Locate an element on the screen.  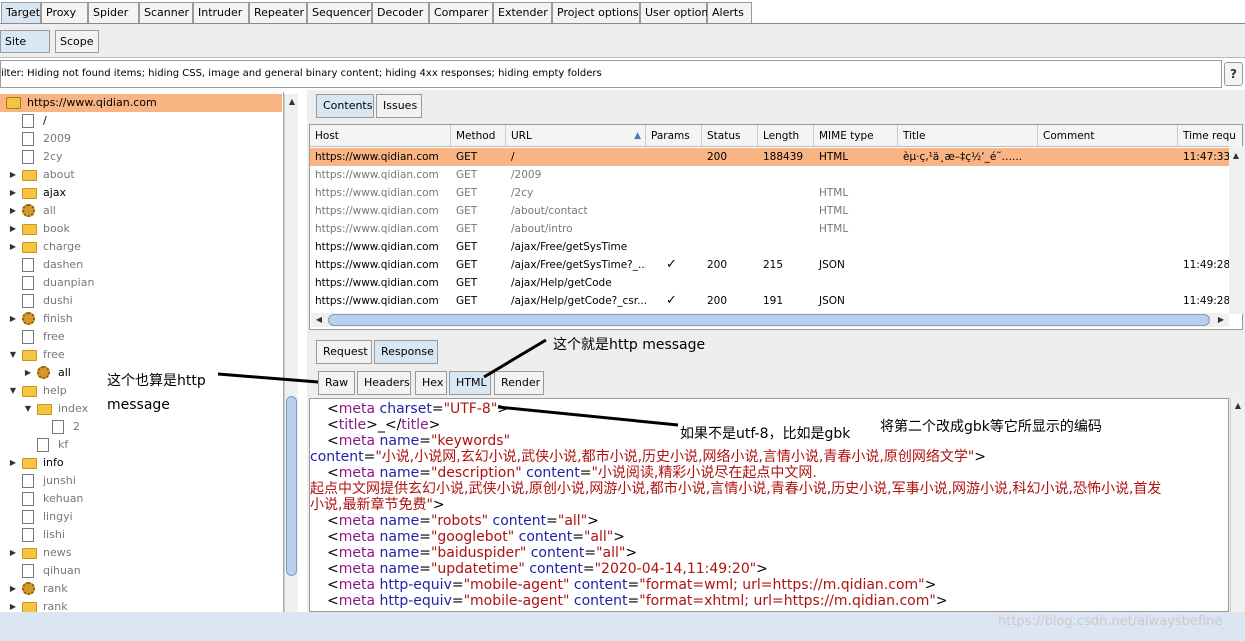
annotation-line-top is located at coordinates (515, 358).